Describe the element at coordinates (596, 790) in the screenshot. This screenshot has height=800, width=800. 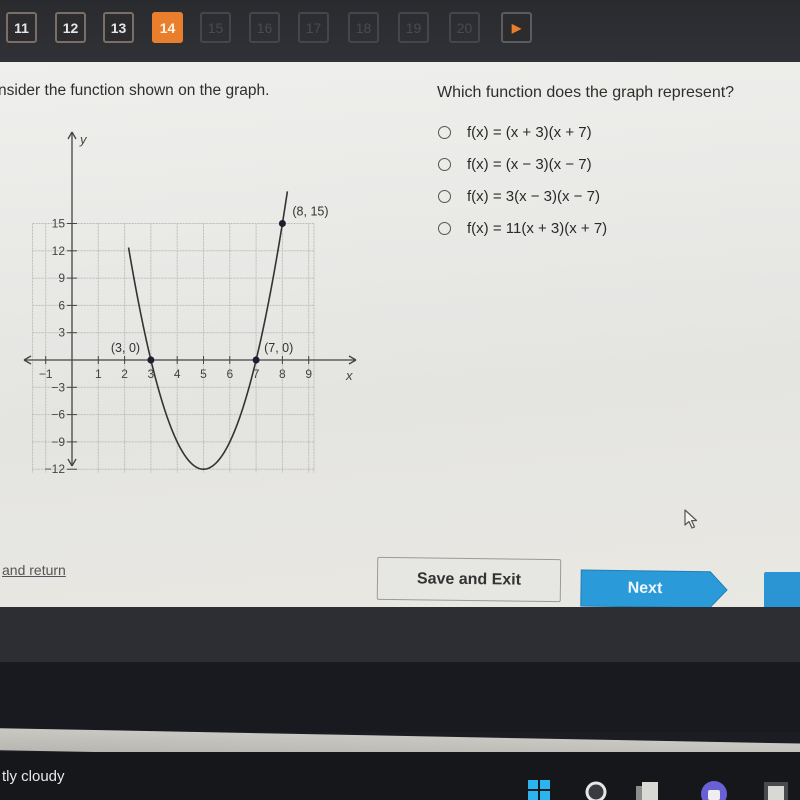
I see `search-icon` at that location.